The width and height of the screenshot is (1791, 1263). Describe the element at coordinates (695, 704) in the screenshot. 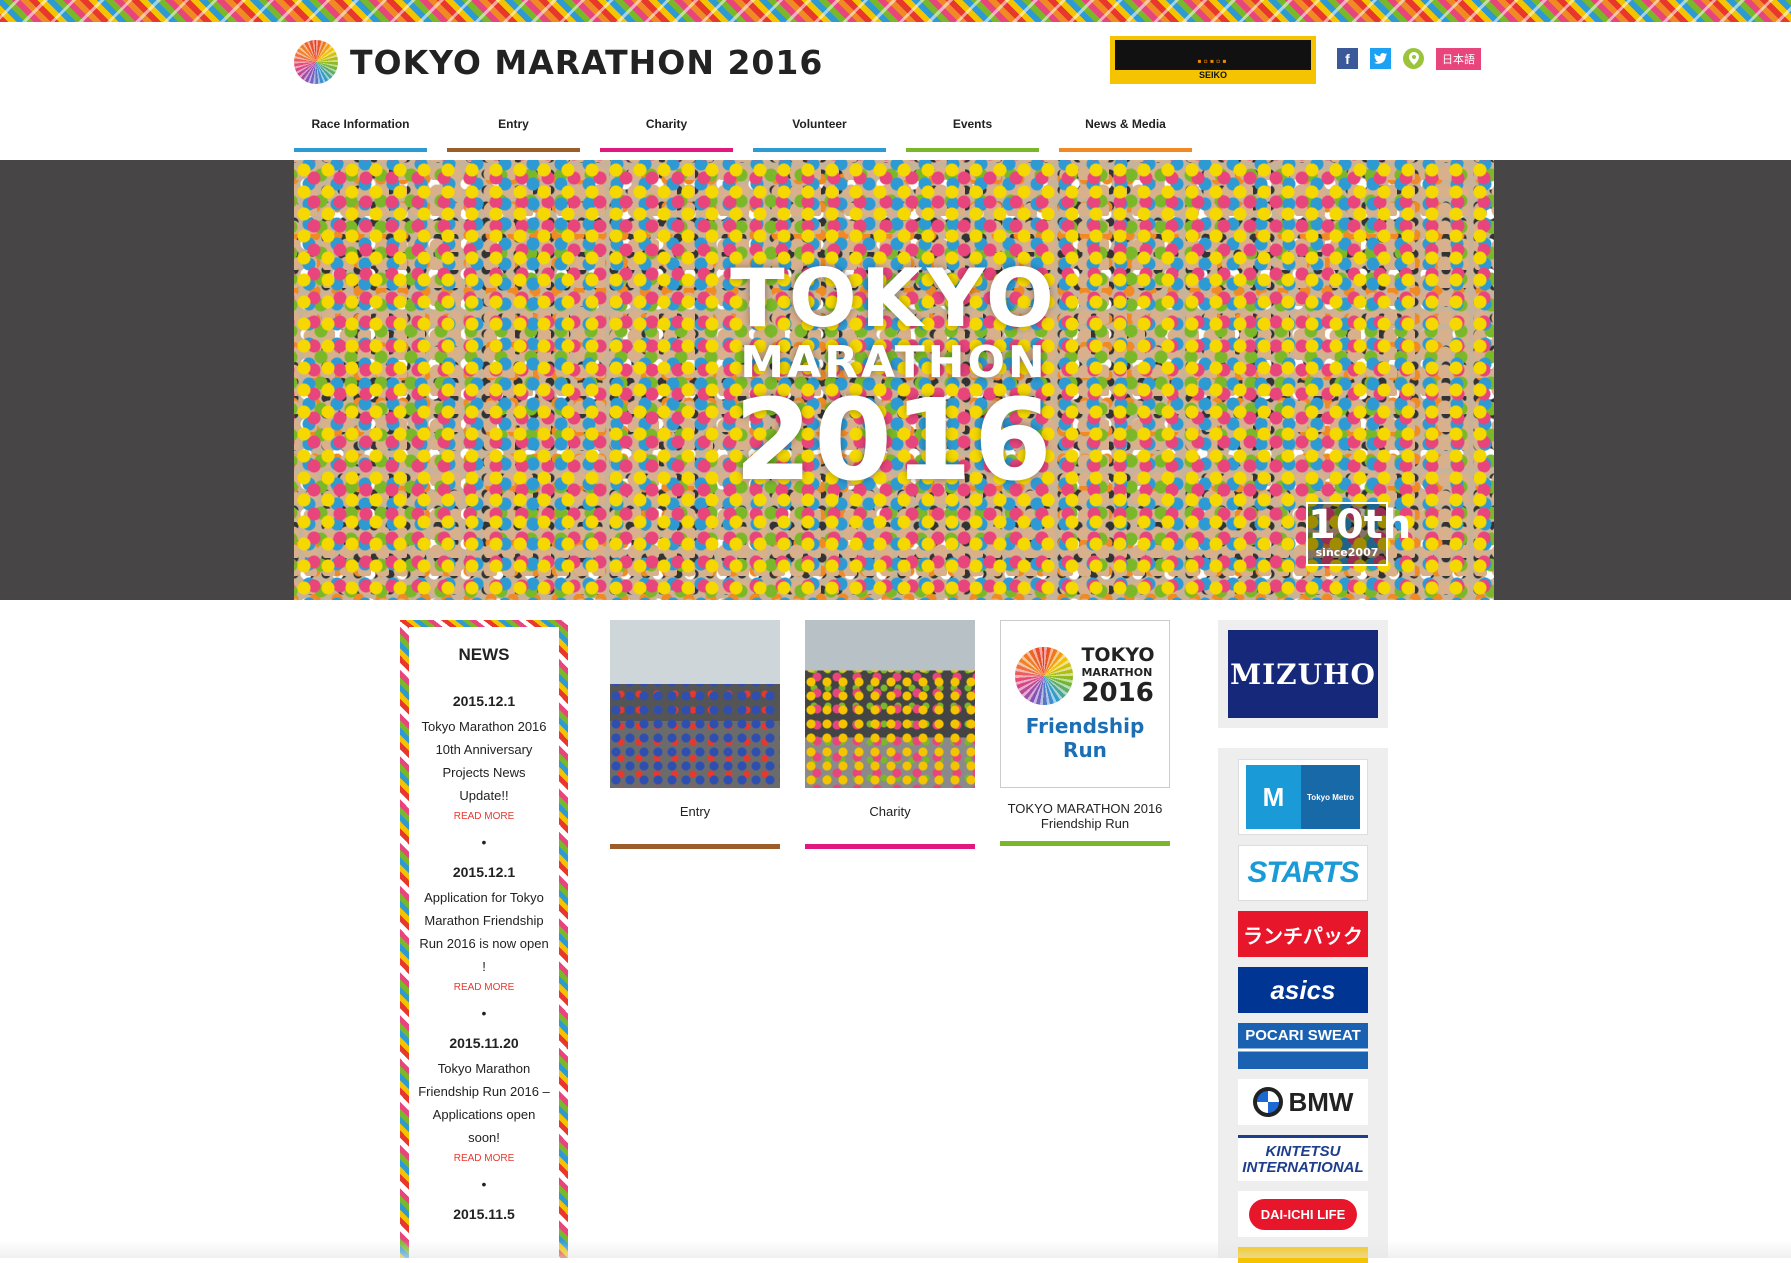

I see `entry-photo` at that location.